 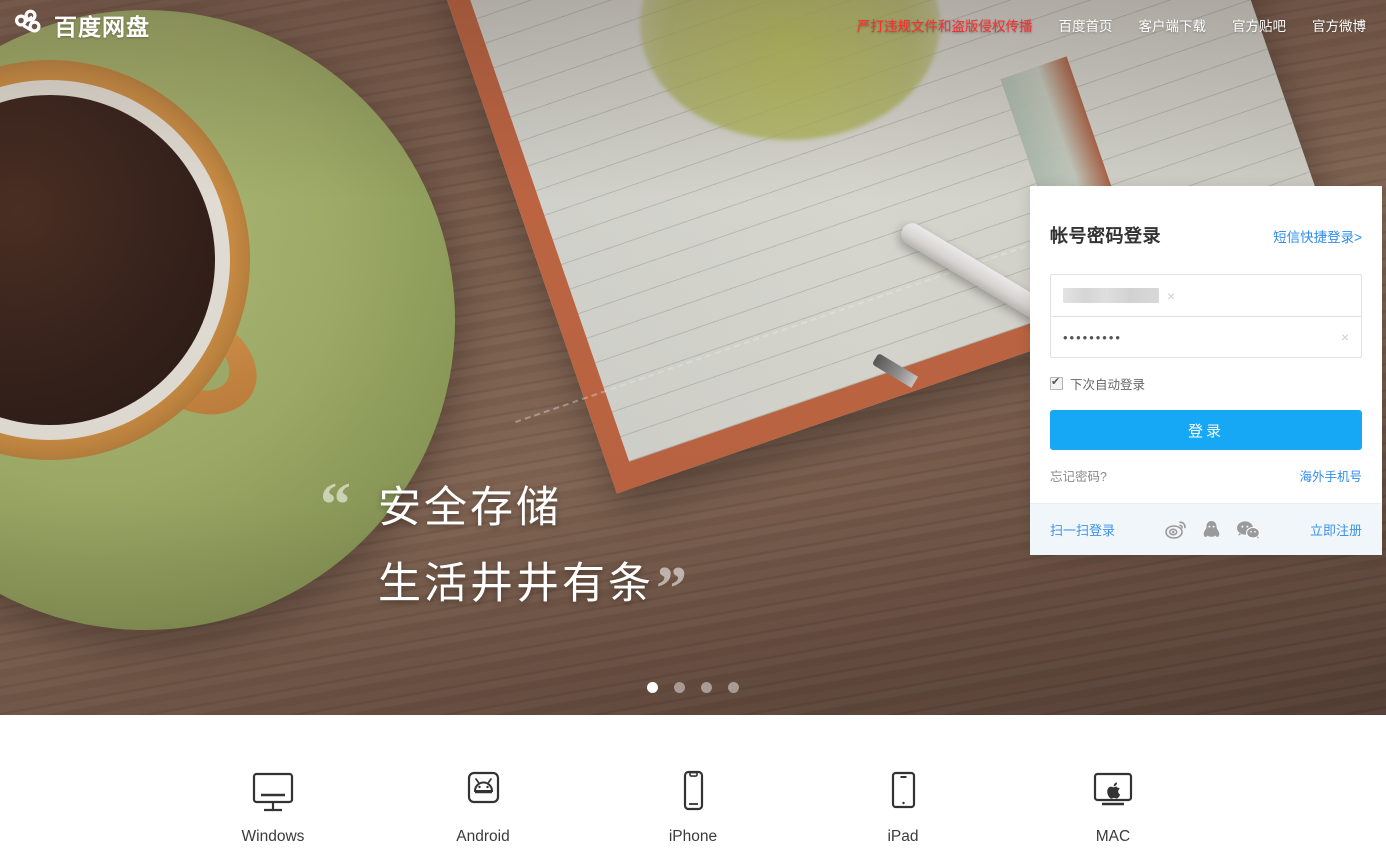 I want to click on carousel-dots, so click(x=693, y=687).